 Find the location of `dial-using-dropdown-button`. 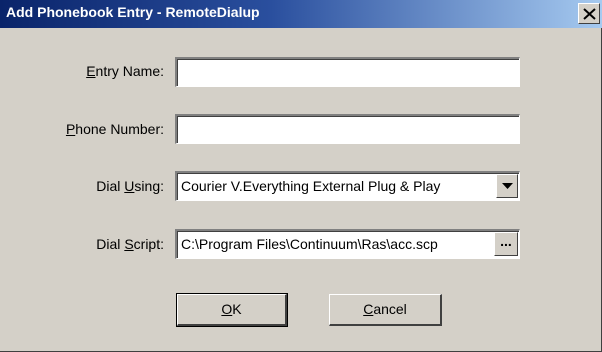

dial-using-dropdown-button is located at coordinates (507, 186).